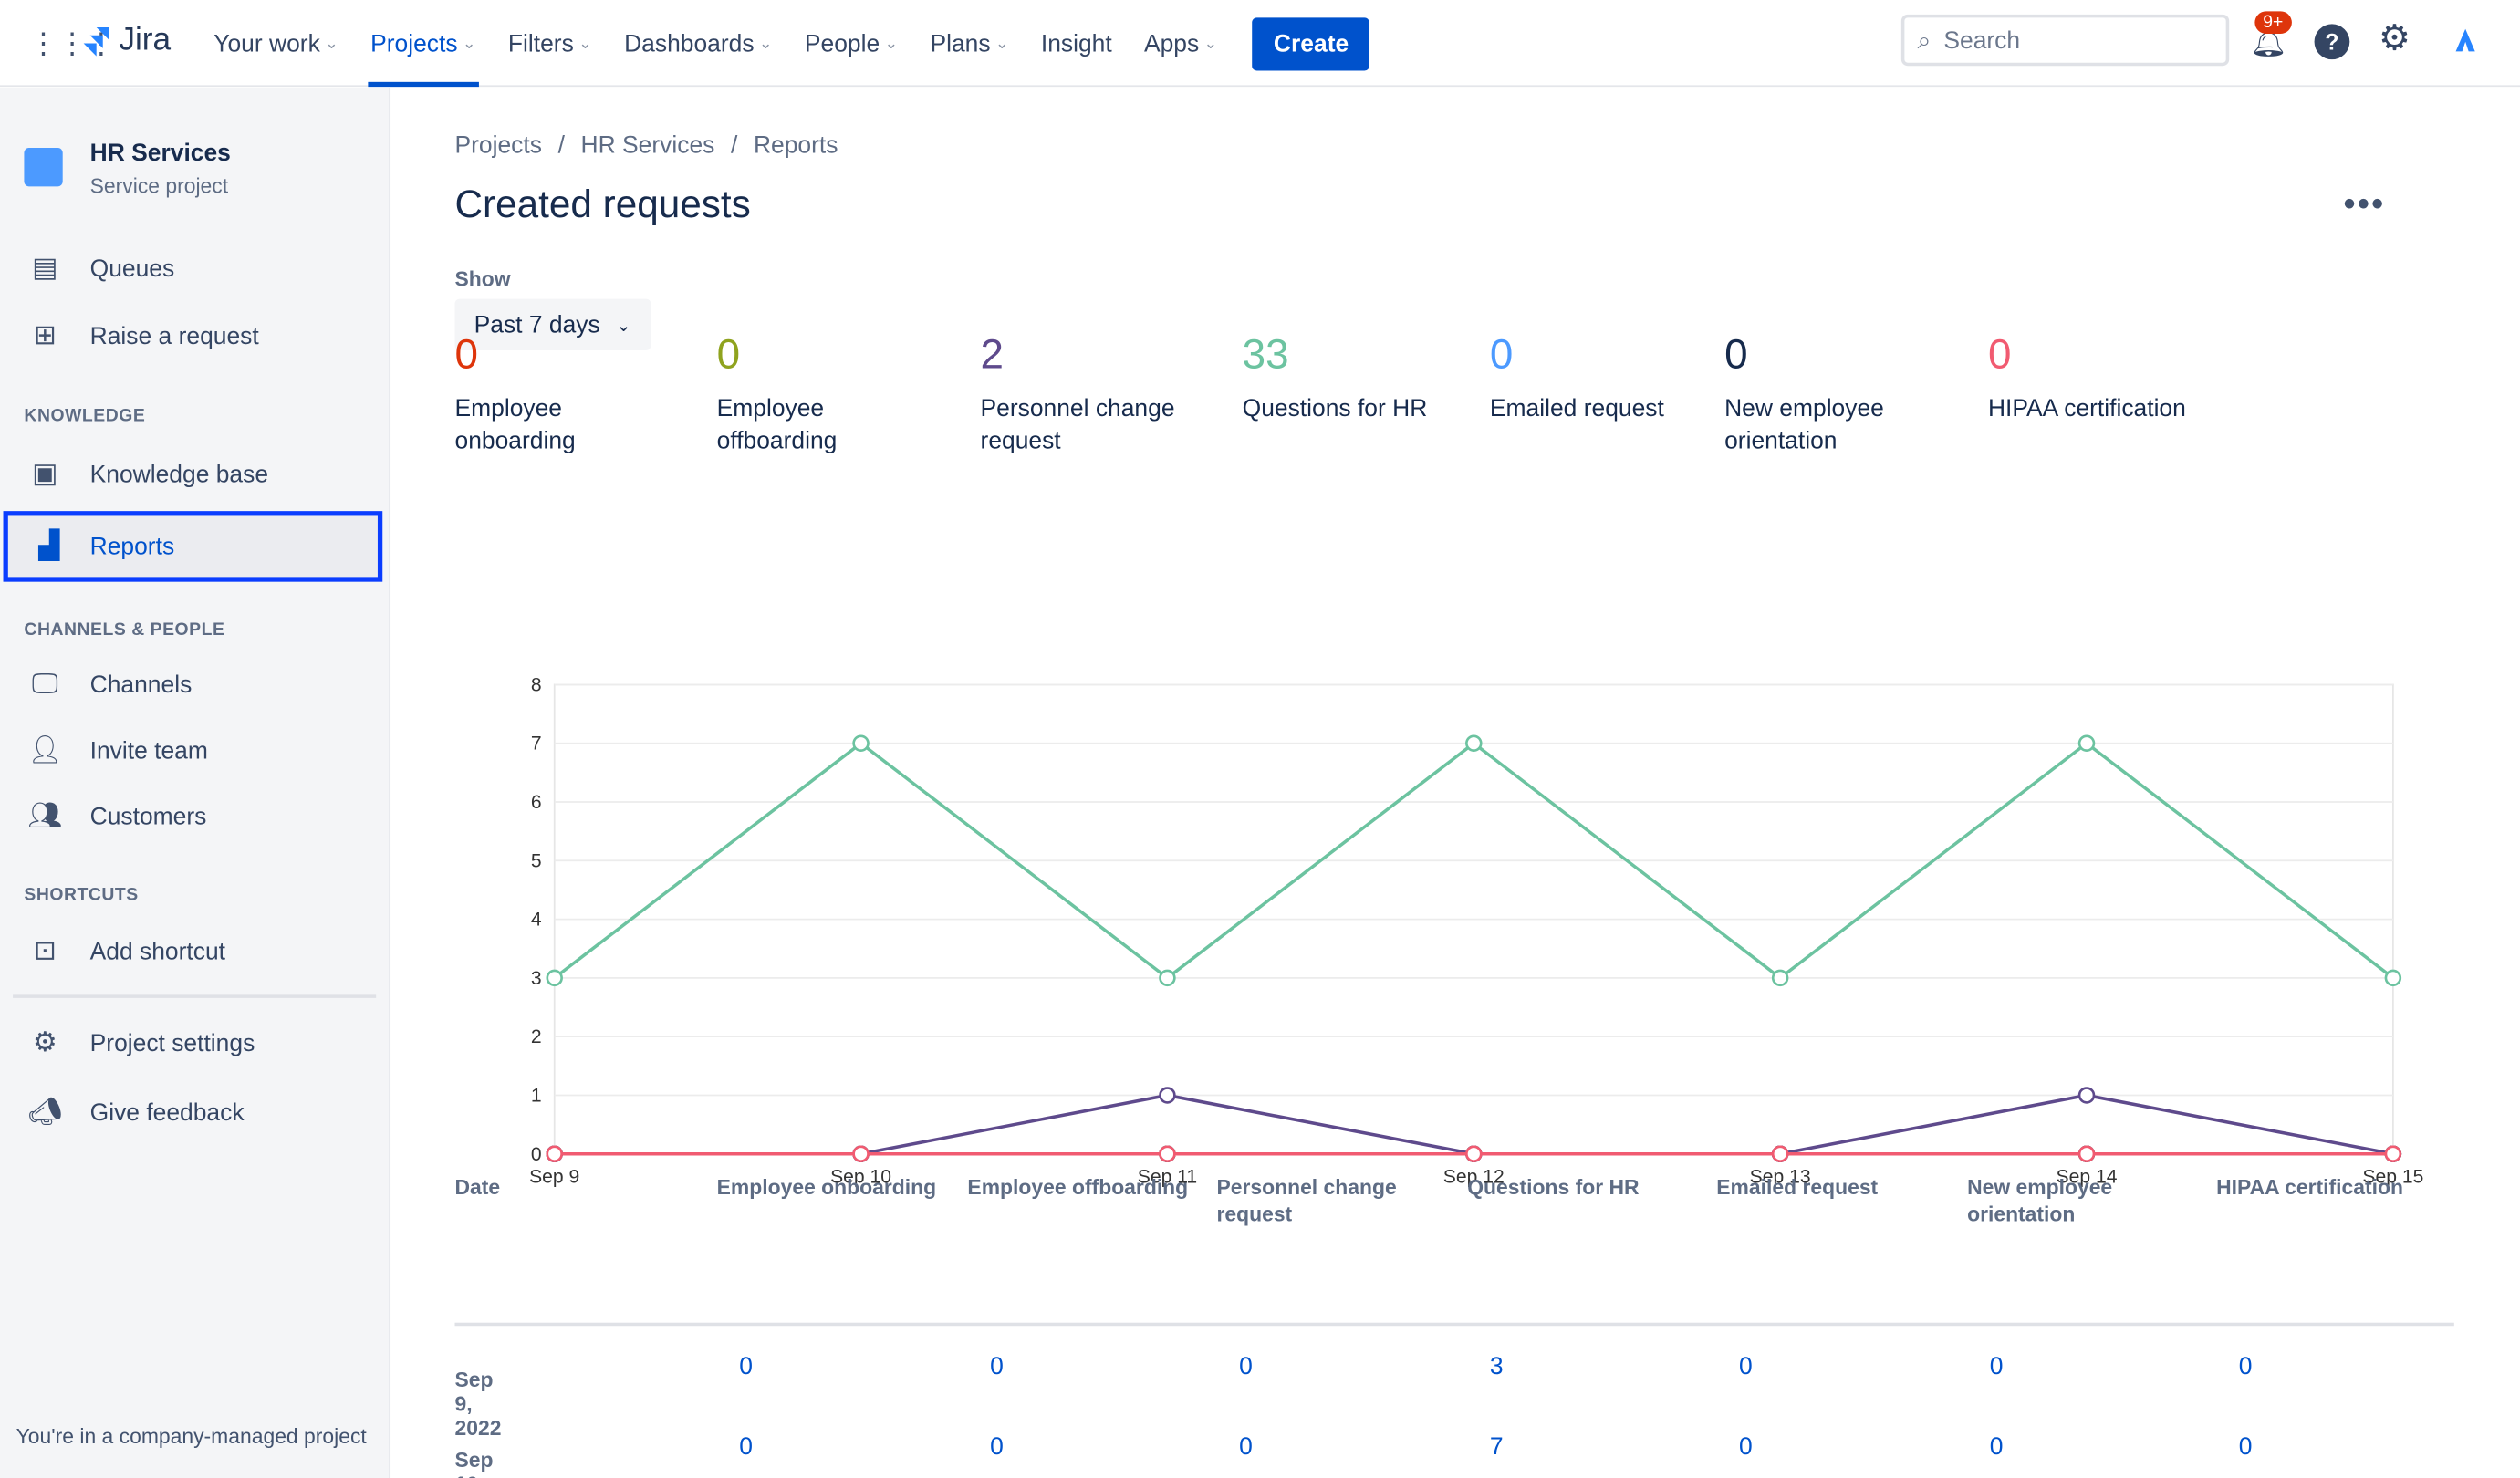  What do you see at coordinates (2064, 1200) in the screenshot?
I see `column-header: New employee orientation` at bounding box center [2064, 1200].